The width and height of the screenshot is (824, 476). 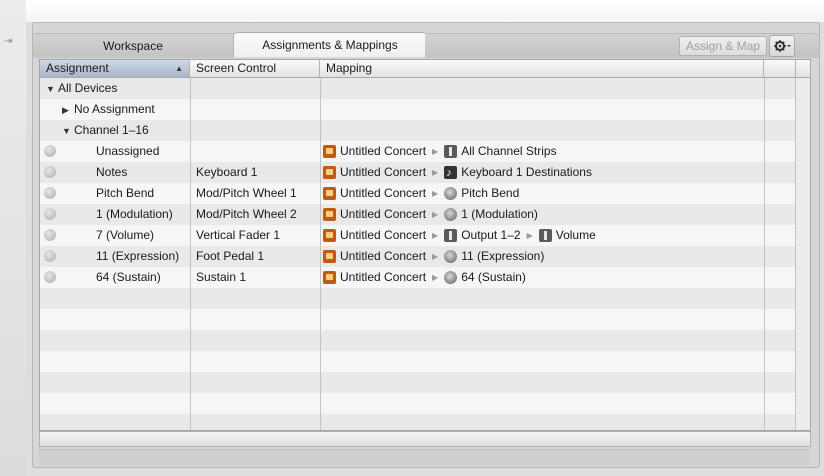 I want to click on screen-control-cell: Foot Pedal 1, so click(x=230, y=256).